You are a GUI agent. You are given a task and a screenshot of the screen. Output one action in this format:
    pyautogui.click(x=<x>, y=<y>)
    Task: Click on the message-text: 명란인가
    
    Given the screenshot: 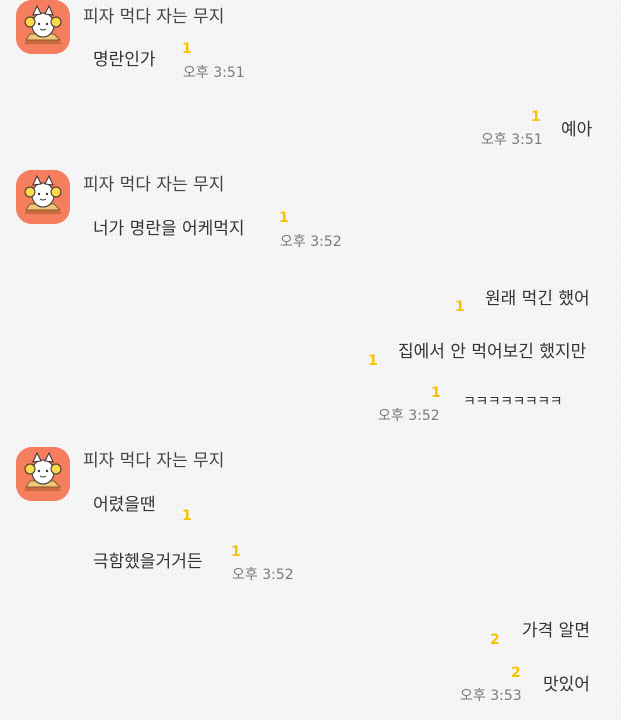 What is the action you would take?
    pyautogui.click(x=124, y=57)
    